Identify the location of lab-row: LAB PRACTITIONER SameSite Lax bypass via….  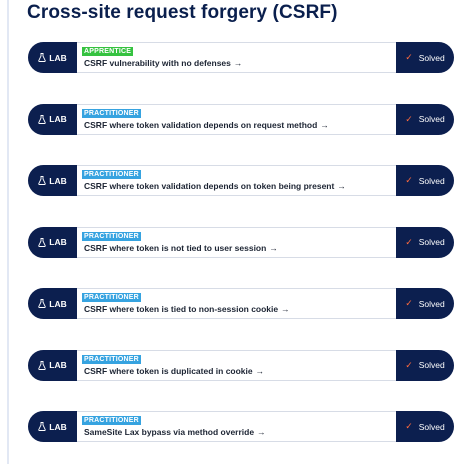
(241, 426).